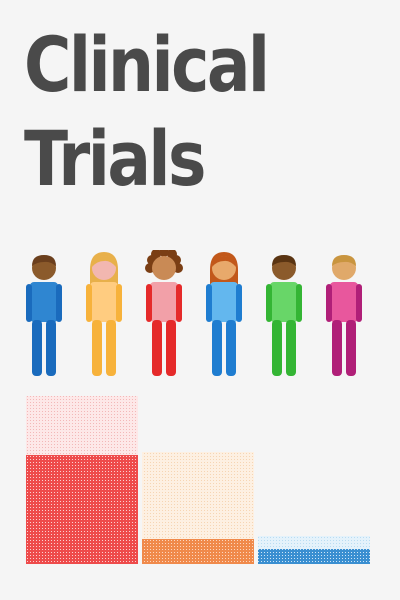  I want to click on title-line-2: Trials, so click(115, 158).